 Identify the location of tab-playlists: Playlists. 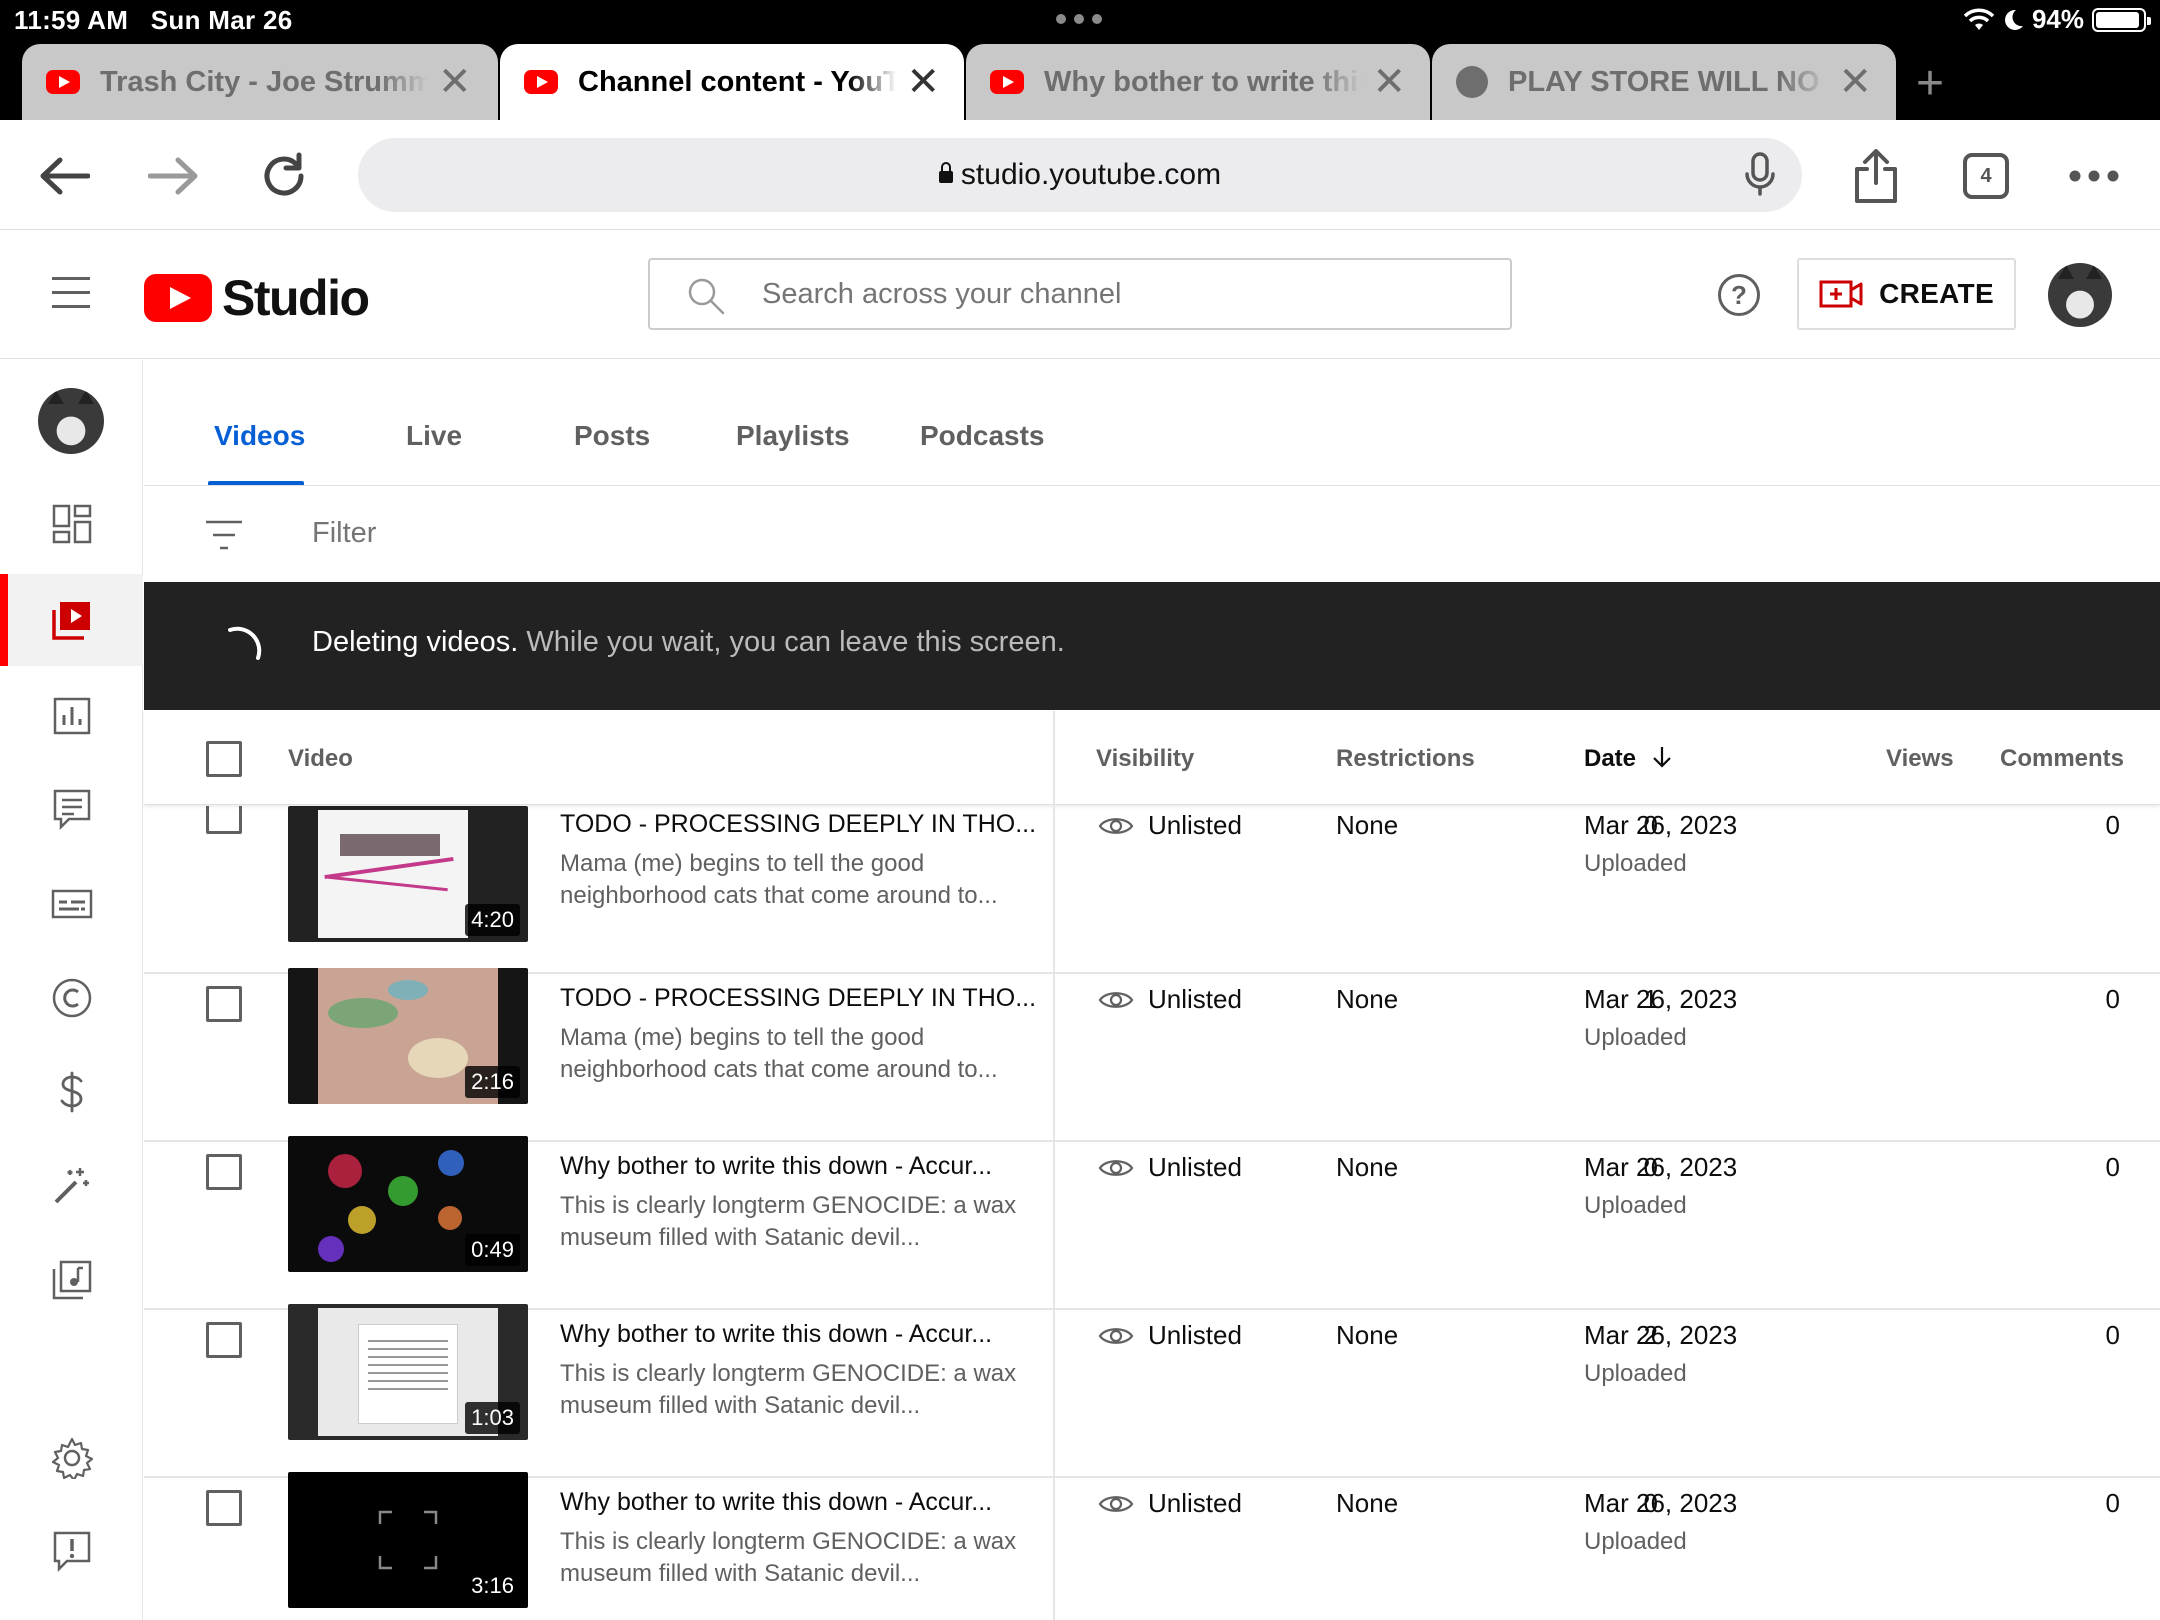
(793, 436).